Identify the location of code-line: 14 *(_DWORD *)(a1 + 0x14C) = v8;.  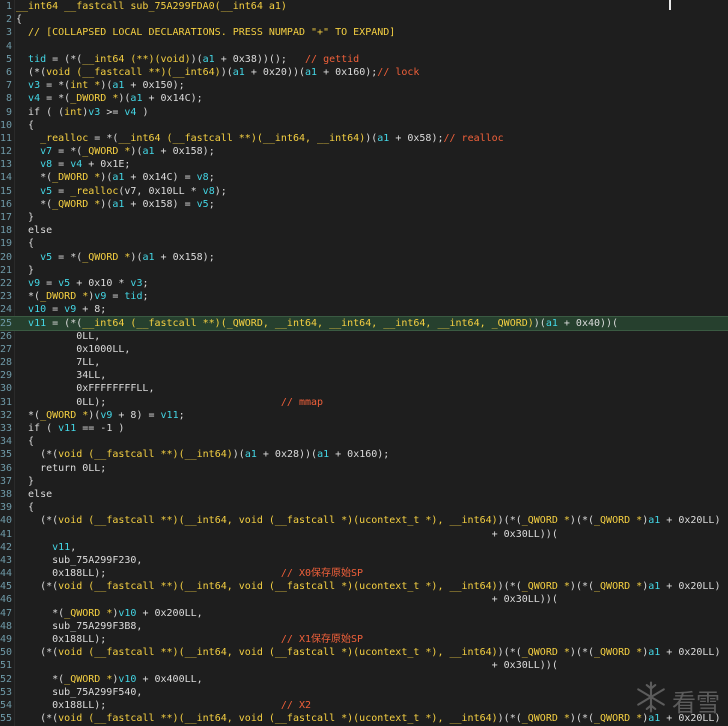
(364, 177).